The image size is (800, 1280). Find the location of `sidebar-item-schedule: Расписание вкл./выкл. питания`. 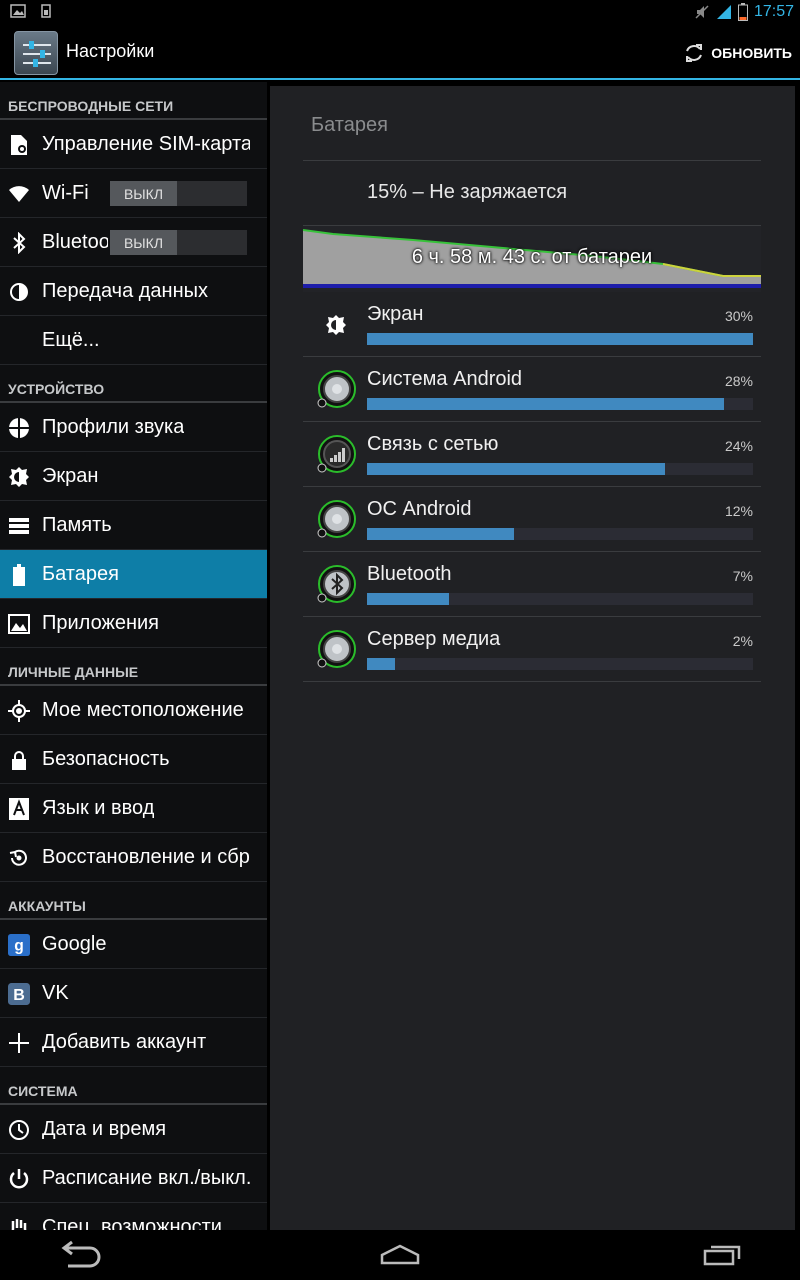

sidebar-item-schedule: Расписание вкл./выкл. питания is located at coordinates (133, 1178).